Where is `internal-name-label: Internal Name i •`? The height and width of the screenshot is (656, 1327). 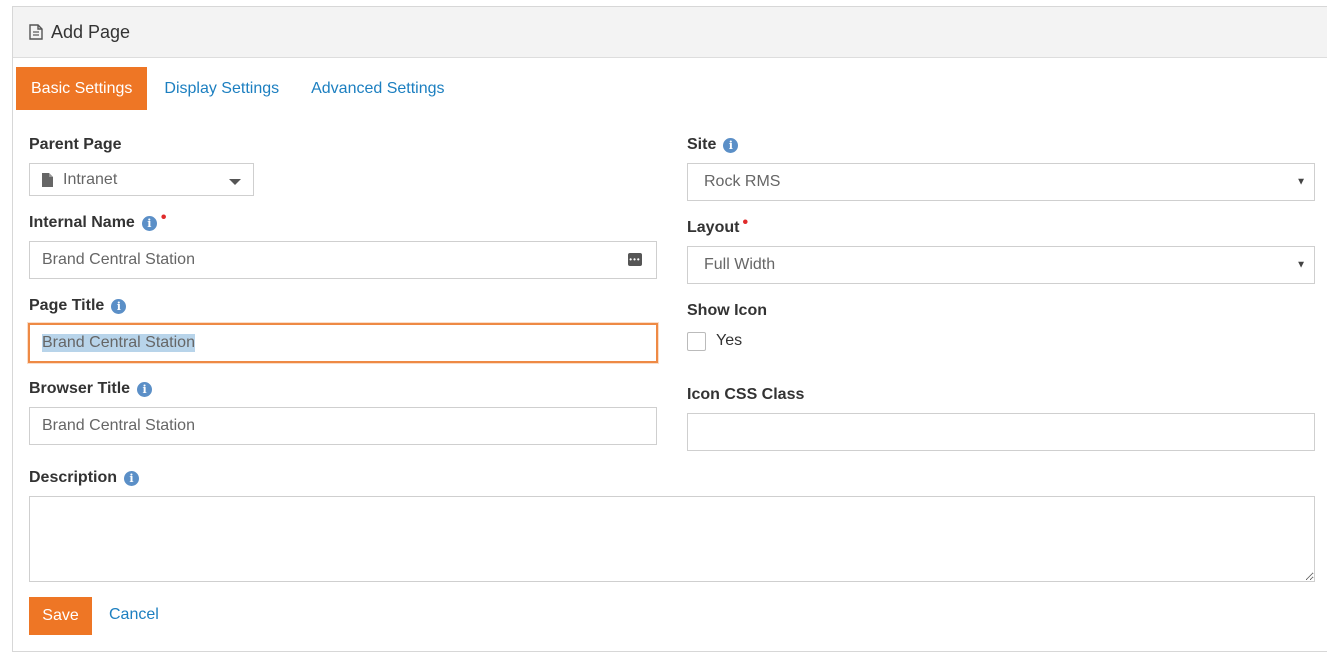
internal-name-label: Internal Name i • is located at coordinates (98, 220).